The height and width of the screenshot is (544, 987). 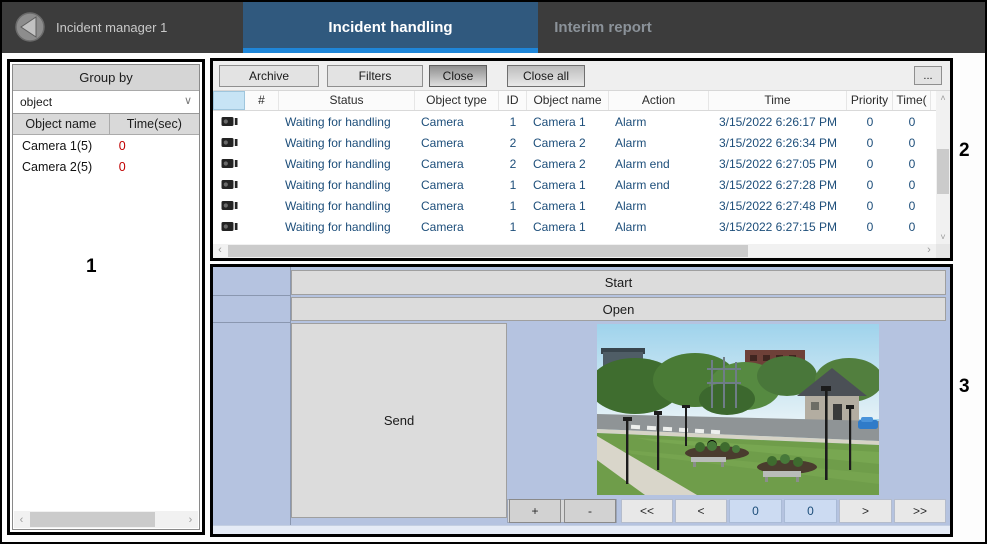 What do you see at coordinates (964, 150) in the screenshot?
I see `annotation-label-2: 2` at bounding box center [964, 150].